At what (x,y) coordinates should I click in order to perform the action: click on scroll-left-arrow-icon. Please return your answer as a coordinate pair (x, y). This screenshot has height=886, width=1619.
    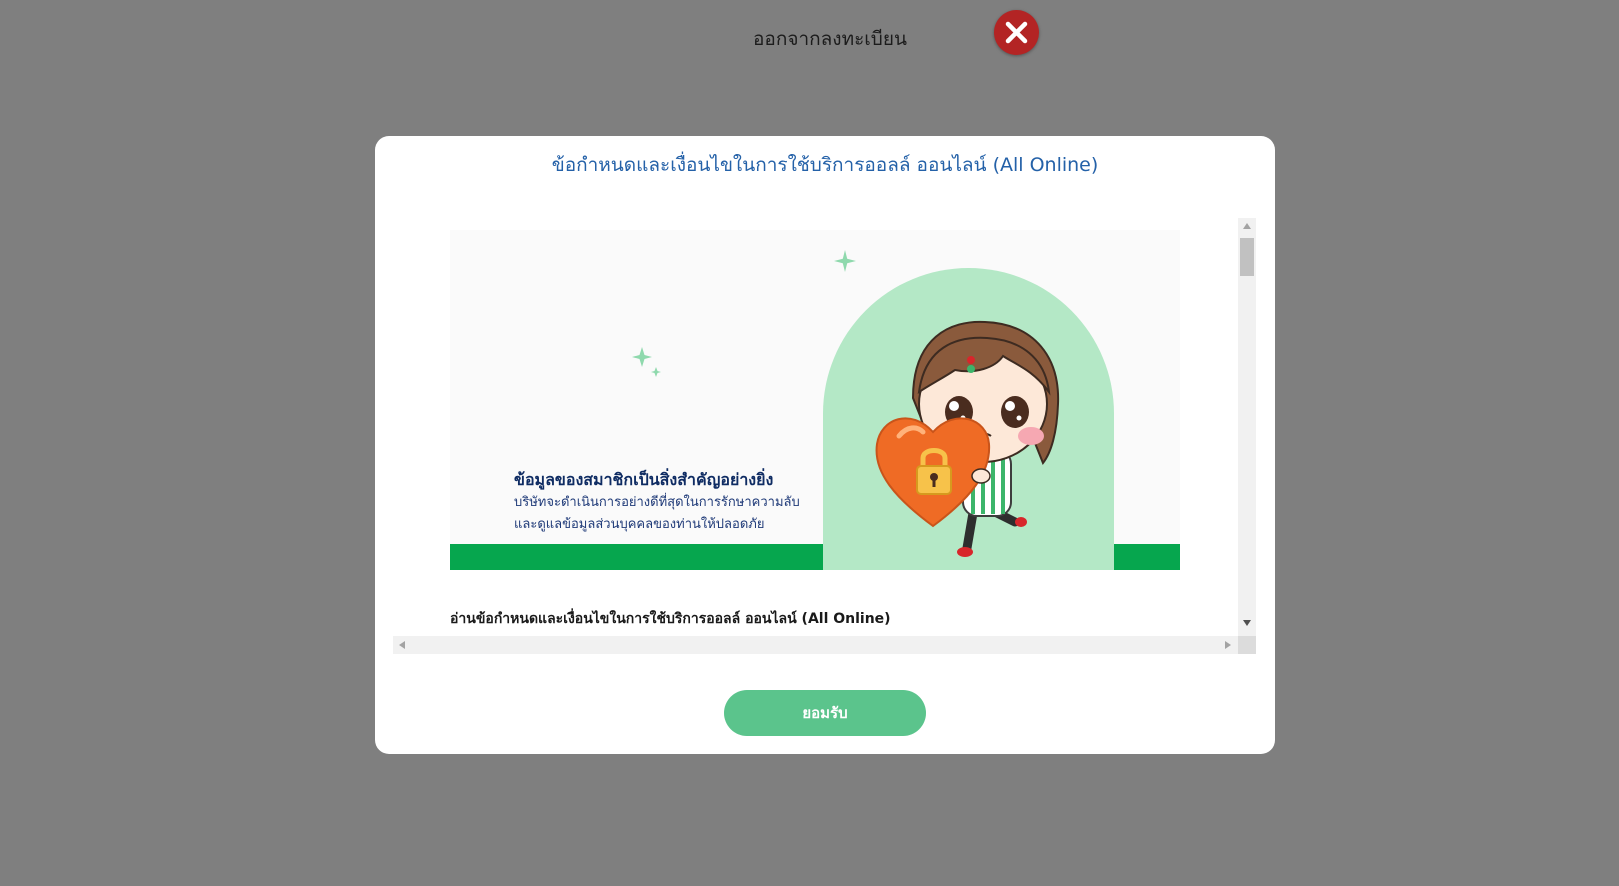
    Looking at the image, I should click on (402, 645).